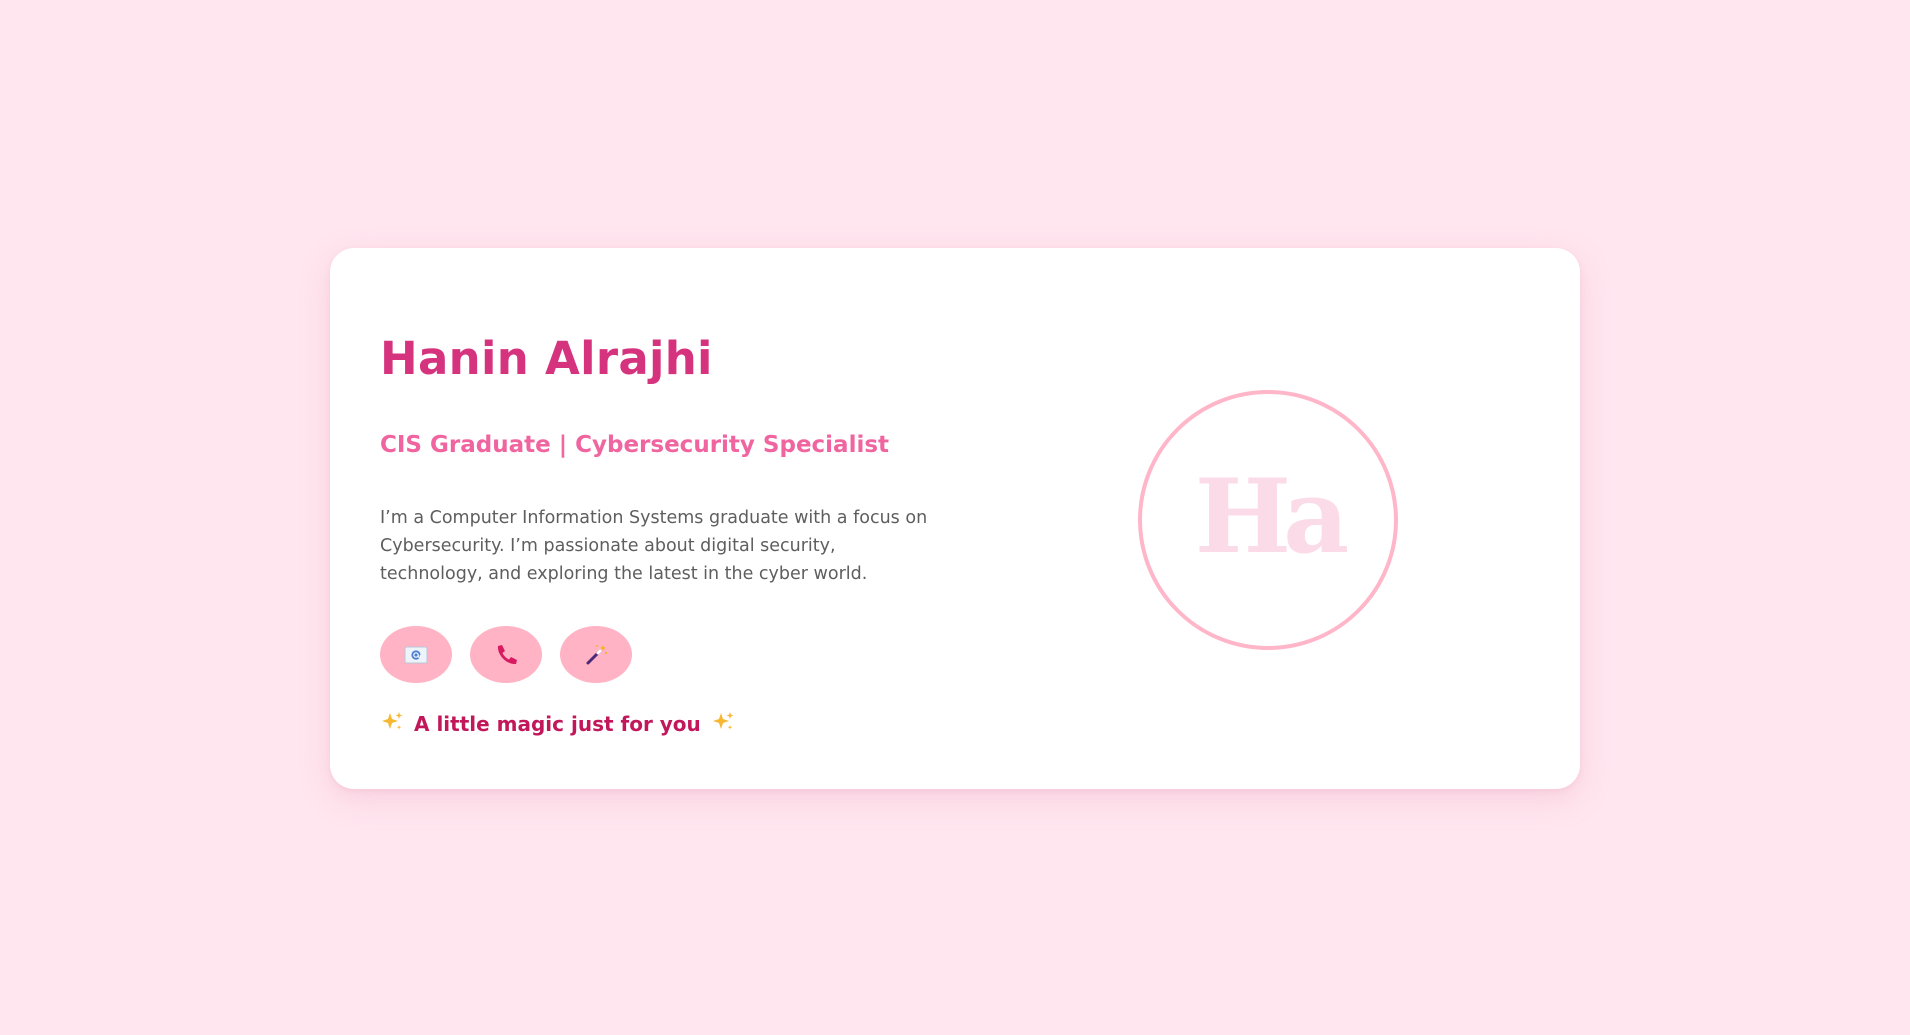 Image resolution: width=1910 pixels, height=1035 pixels. Describe the element at coordinates (635, 445) in the screenshot. I see `profile-subtitle: CIS Graduate | Cybersecurity Specialist` at that location.